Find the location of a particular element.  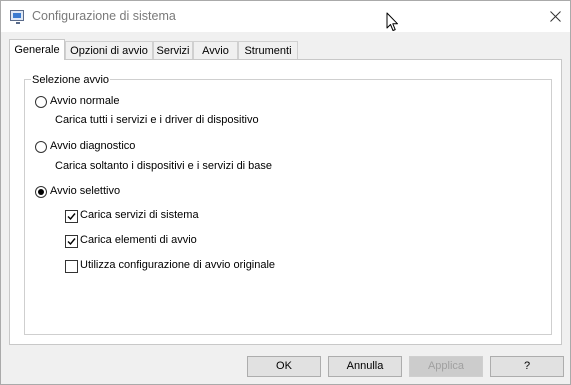

title-bar: Configurazione di sistema is located at coordinates (285, 16).